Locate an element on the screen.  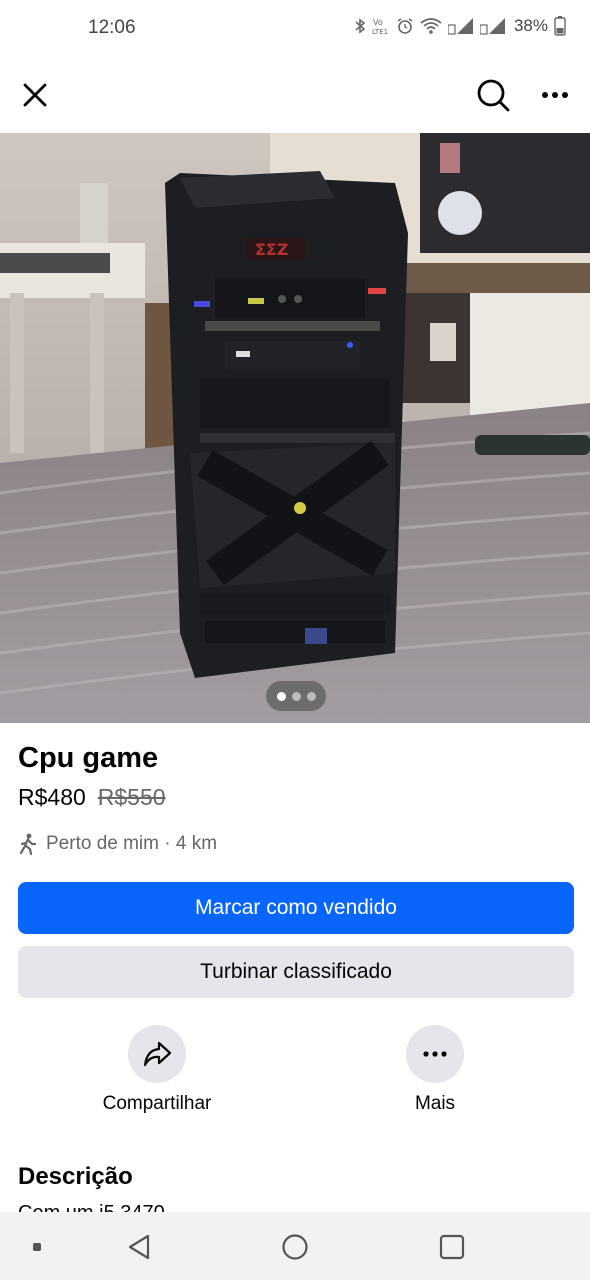
recents-button is located at coordinates (452, 1247).